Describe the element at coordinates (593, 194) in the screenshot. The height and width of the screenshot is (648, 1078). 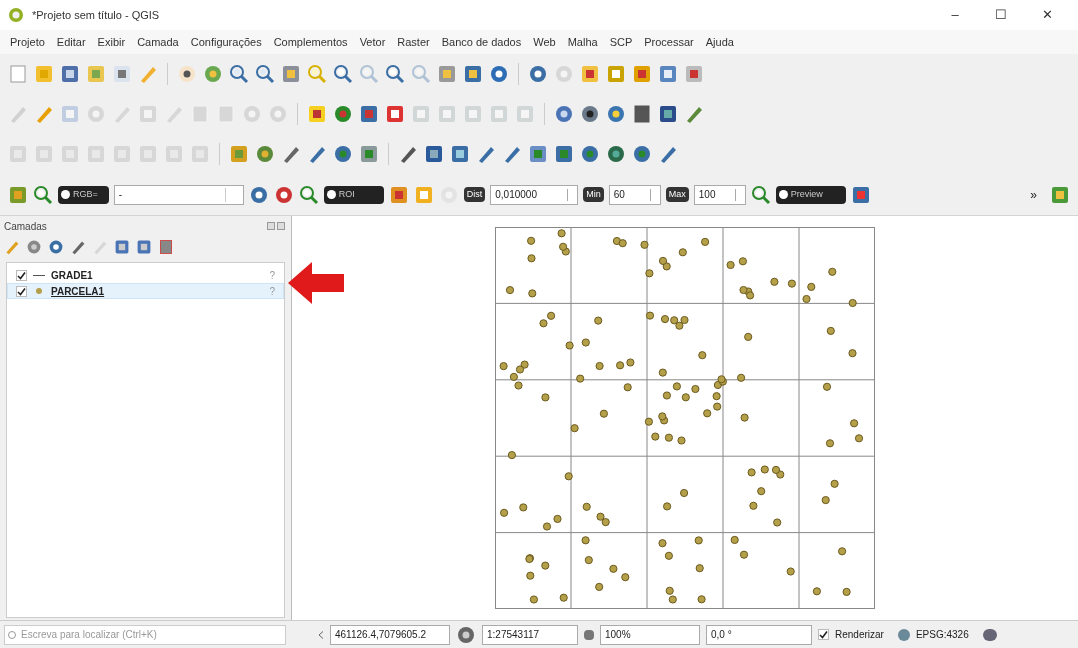
I see `min-label: Min` at that location.